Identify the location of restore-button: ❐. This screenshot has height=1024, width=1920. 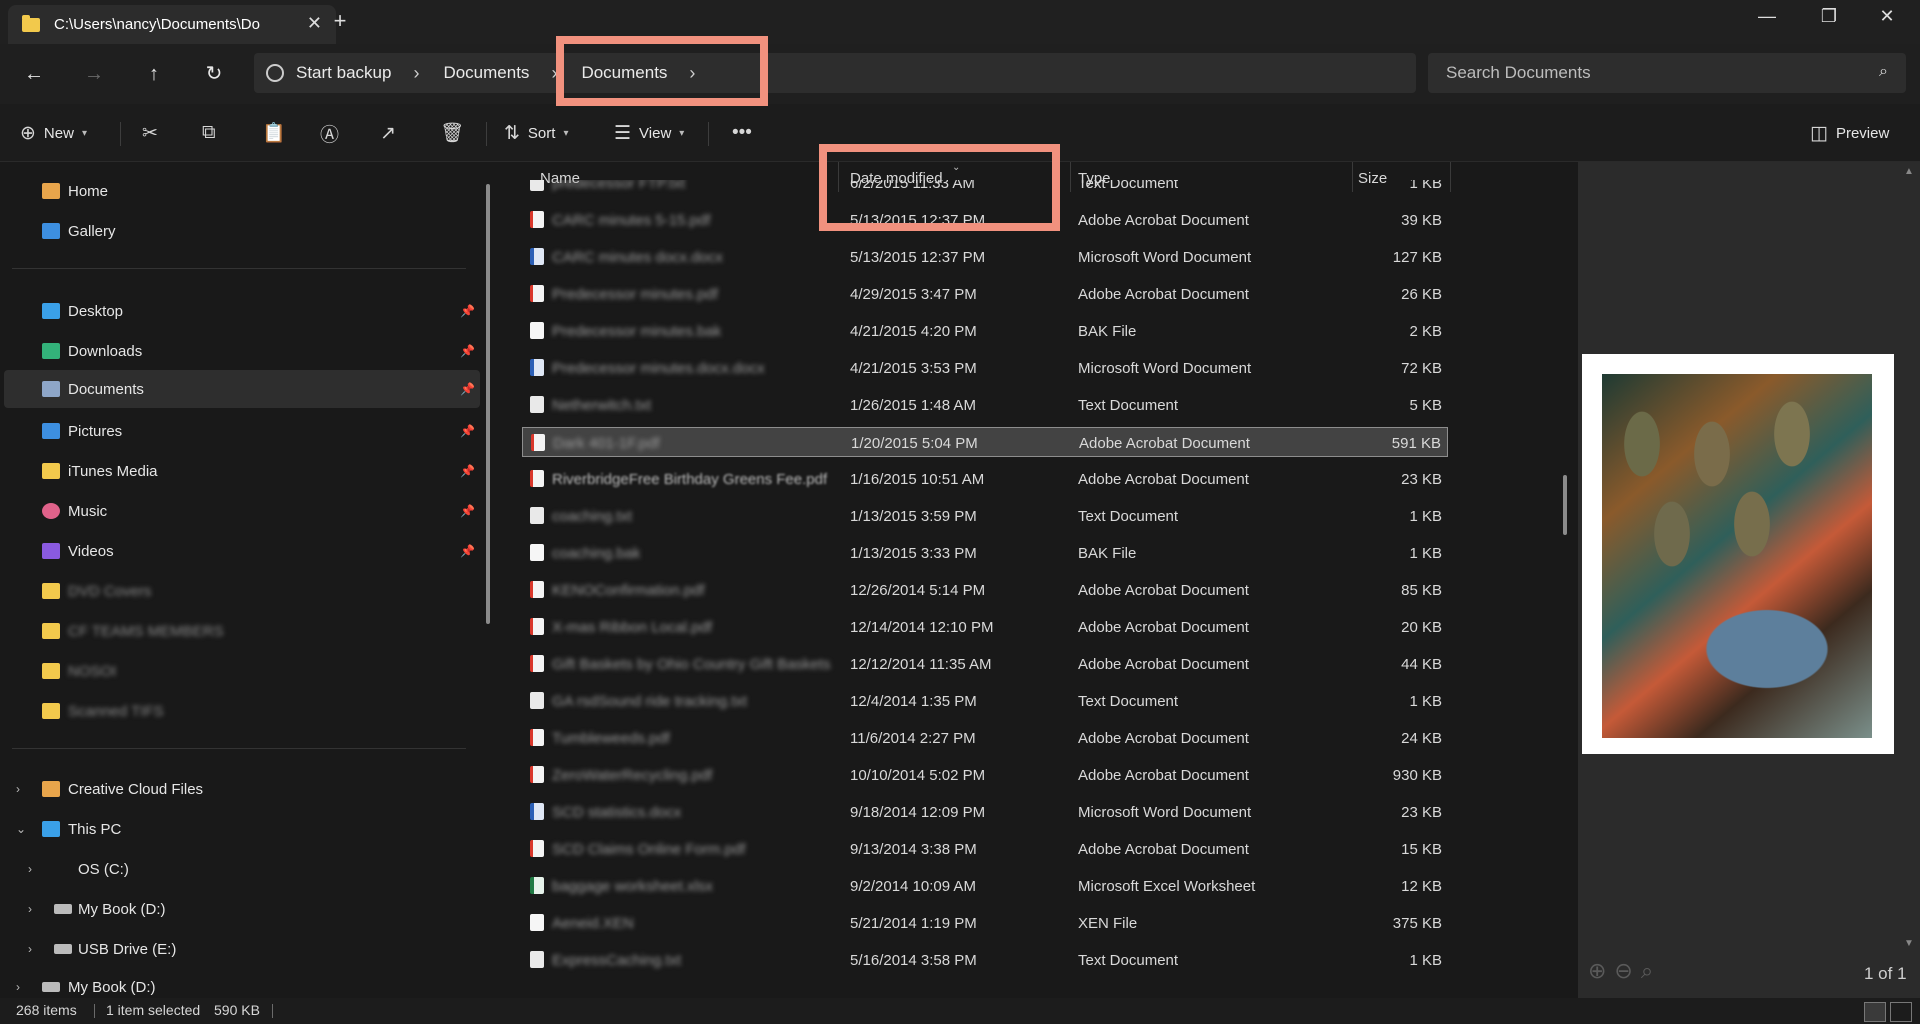
(1829, 16).